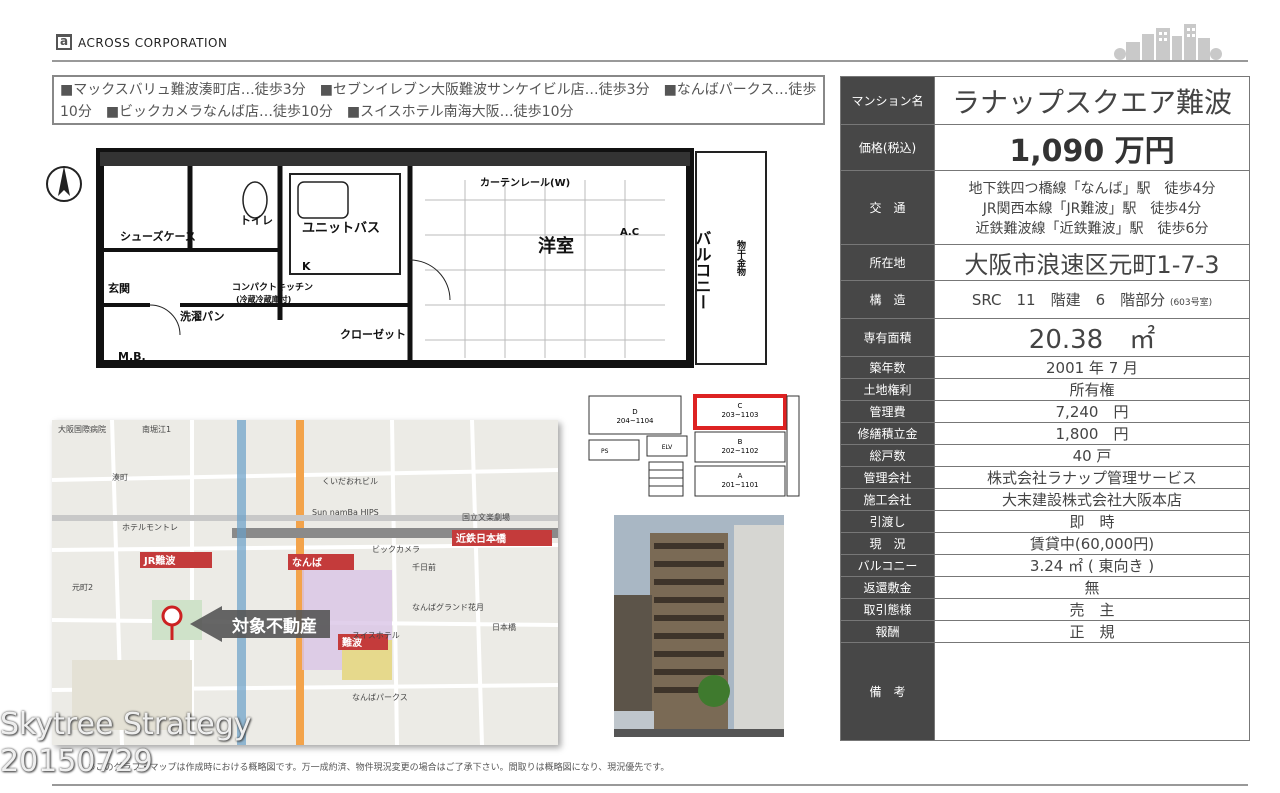 Image resolution: width=1280 pixels, height=793 pixels. Describe the element at coordinates (202, 316) in the screenshot. I see `svg-text: 洗濯パン` at that location.